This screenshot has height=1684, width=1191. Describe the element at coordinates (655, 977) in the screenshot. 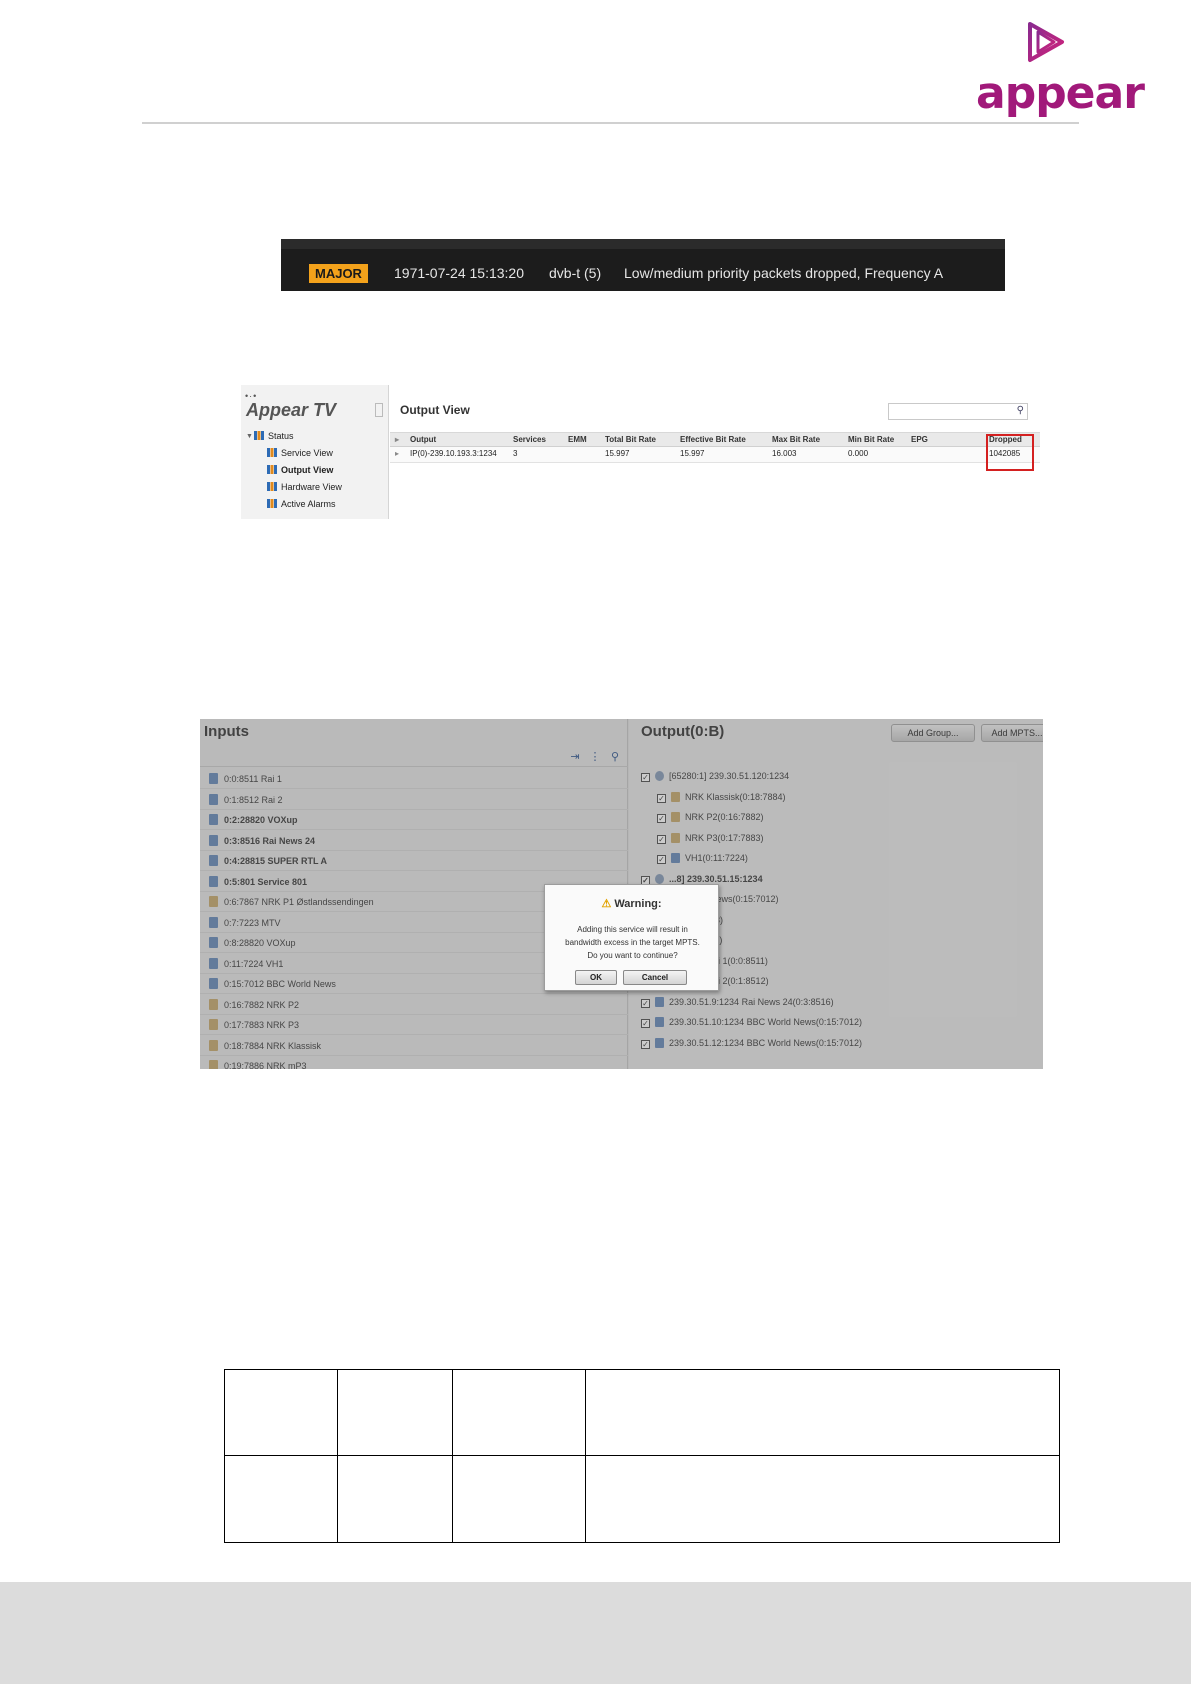

I see `cancel-button: Cancel` at that location.